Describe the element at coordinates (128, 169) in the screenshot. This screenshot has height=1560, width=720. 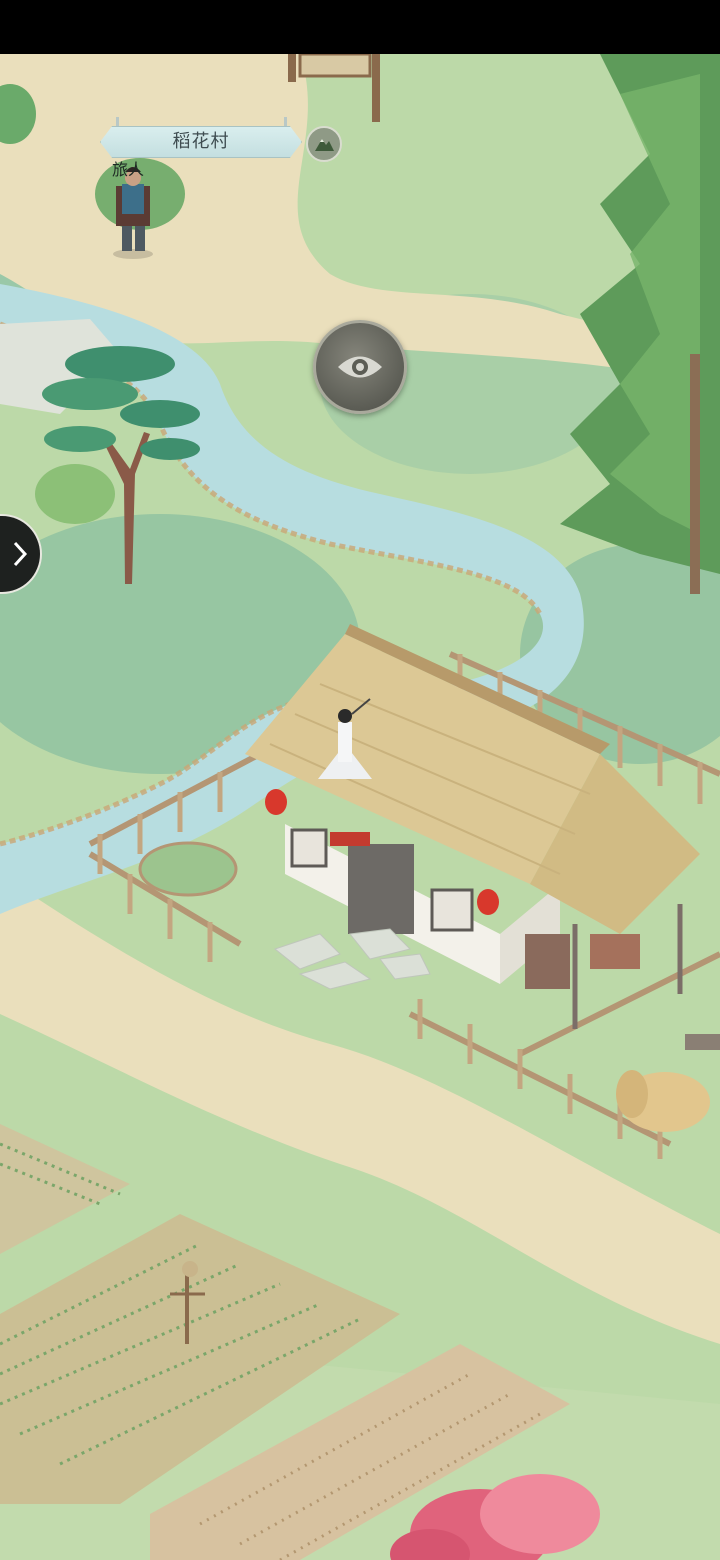
I see `npc-name-label: 旅人` at that location.